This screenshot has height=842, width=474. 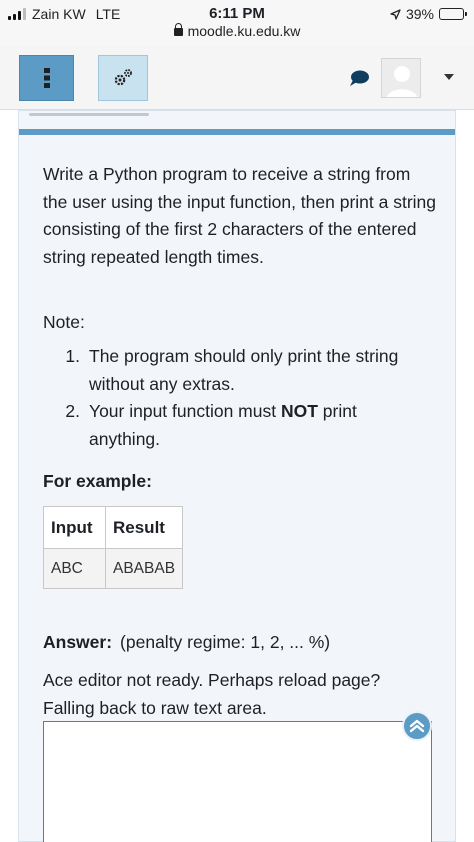 What do you see at coordinates (94, 114) in the screenshot?
I see `flag-question-remnant` at bounding box center [94, 114].